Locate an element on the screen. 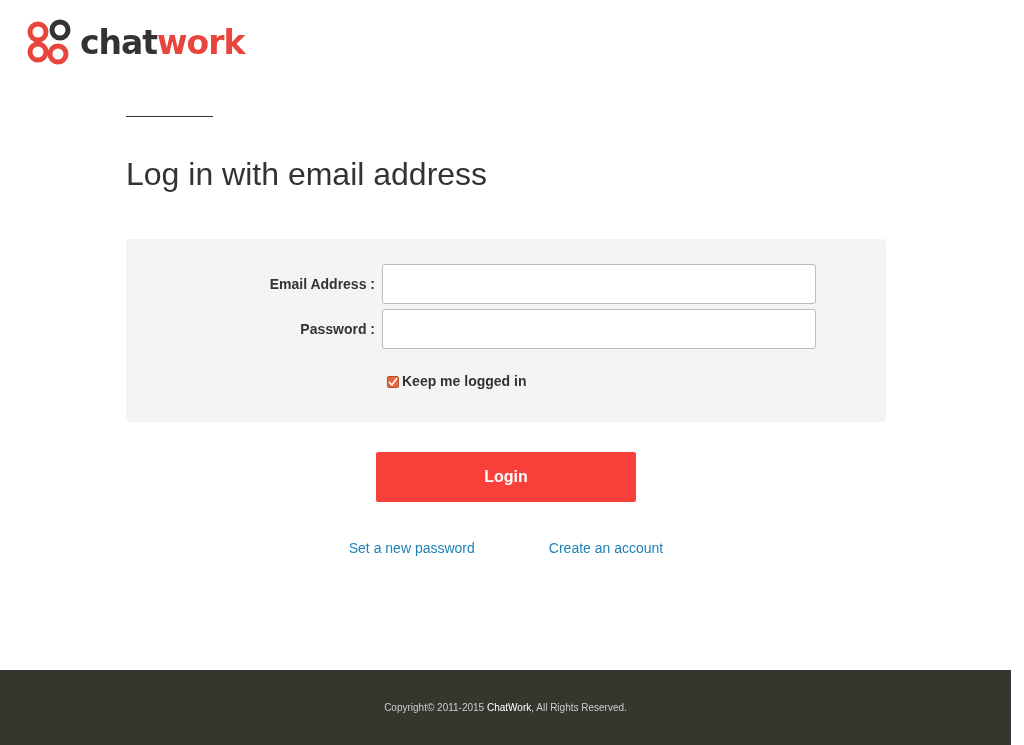  link: Set a new password is located at coordinates (411, 549).